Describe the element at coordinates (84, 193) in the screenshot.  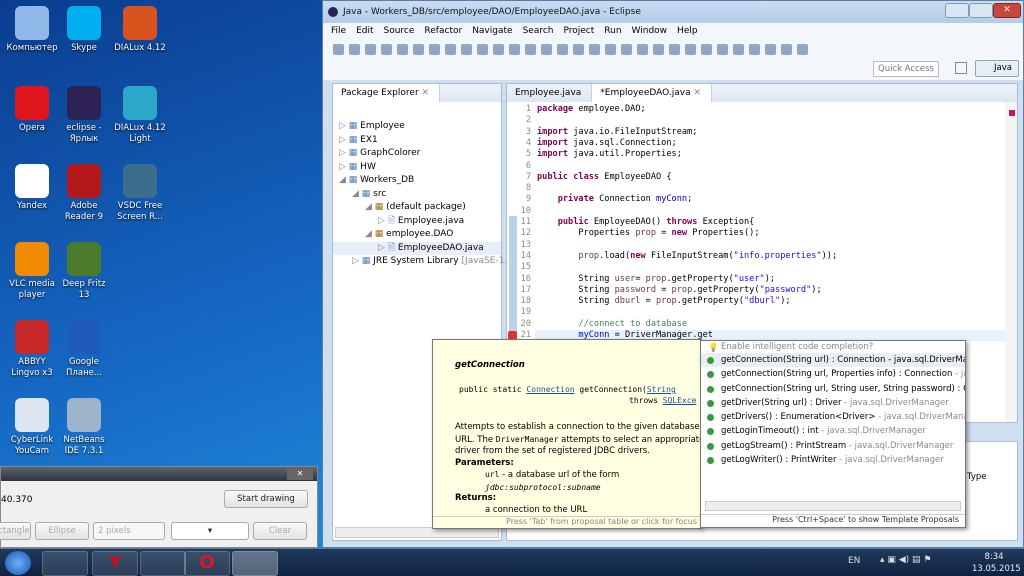
I see `desktop-icon: Adobe Reader 9` at that location.